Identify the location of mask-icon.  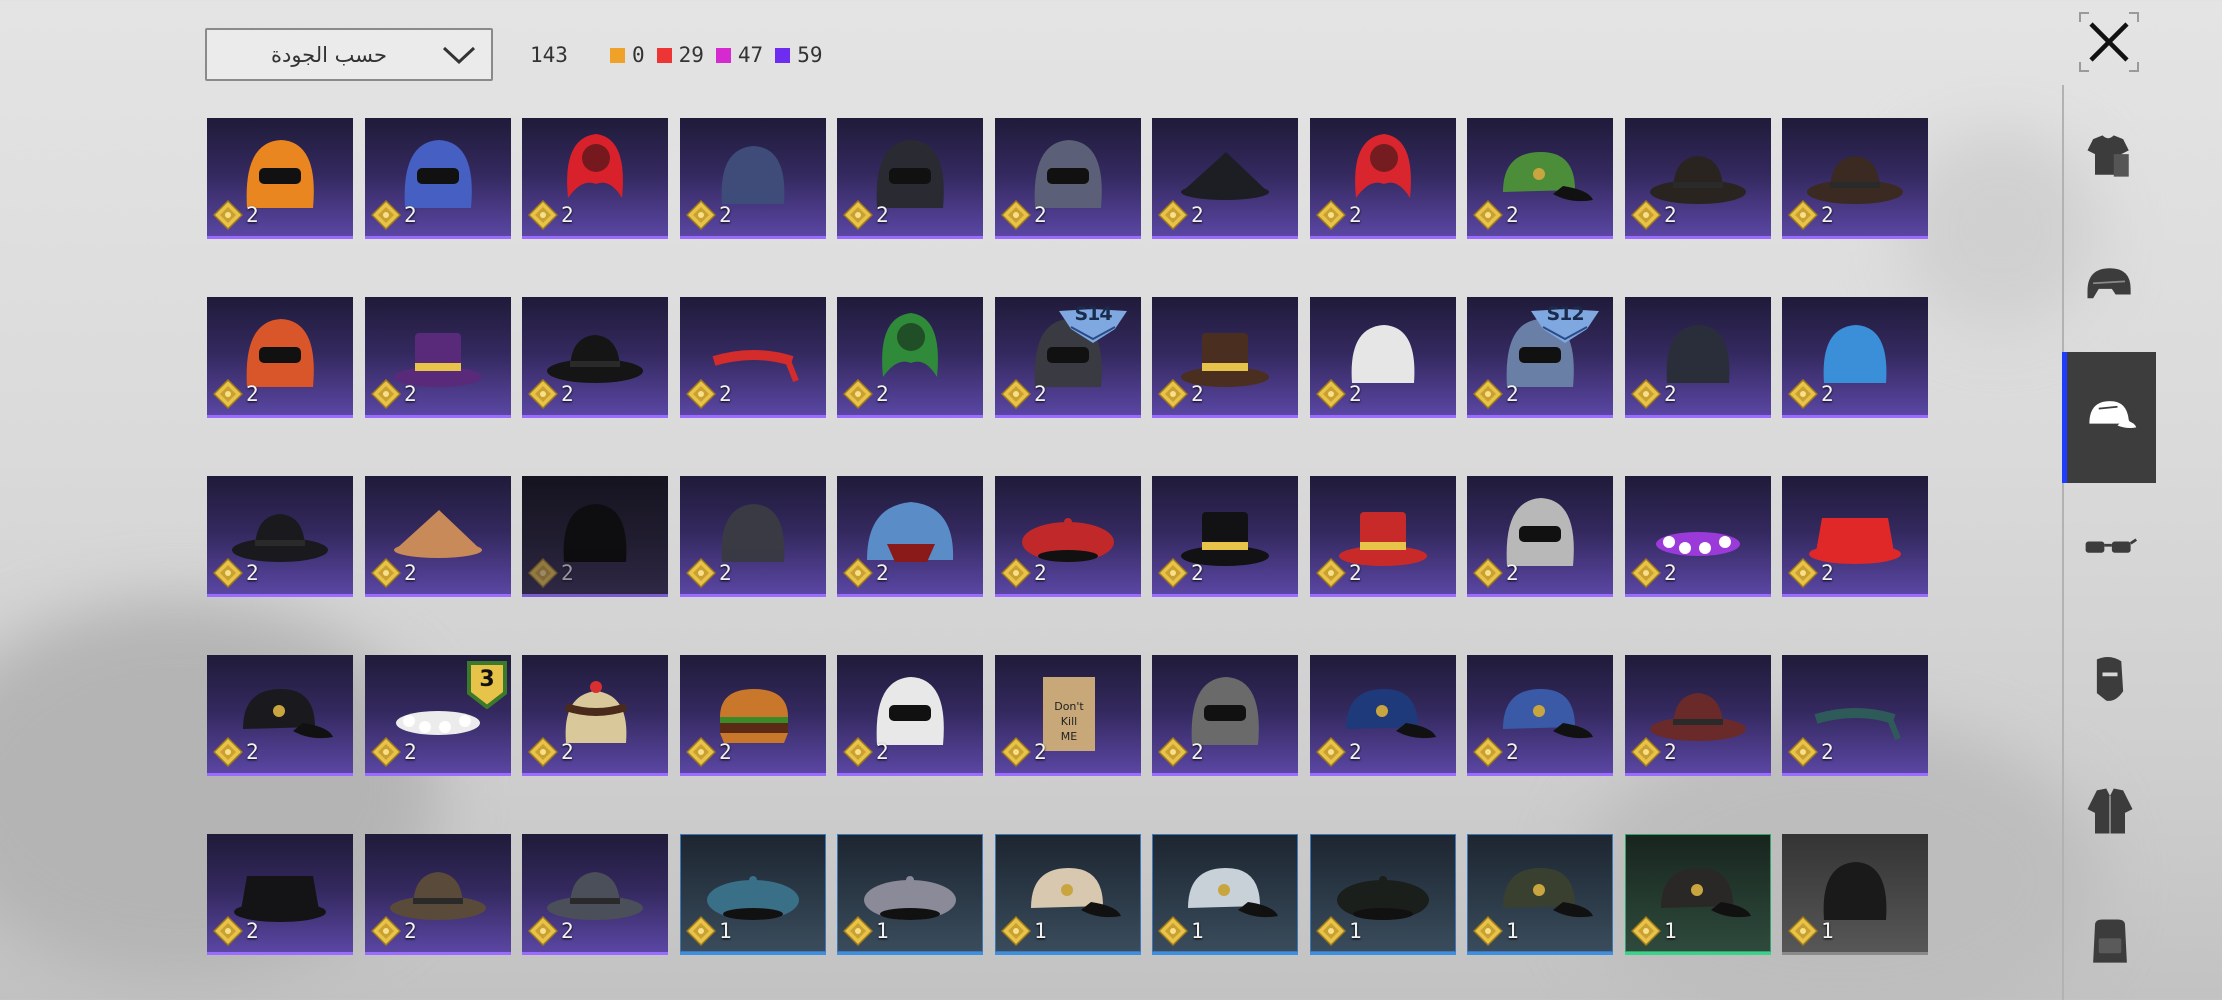
(2110, 678).